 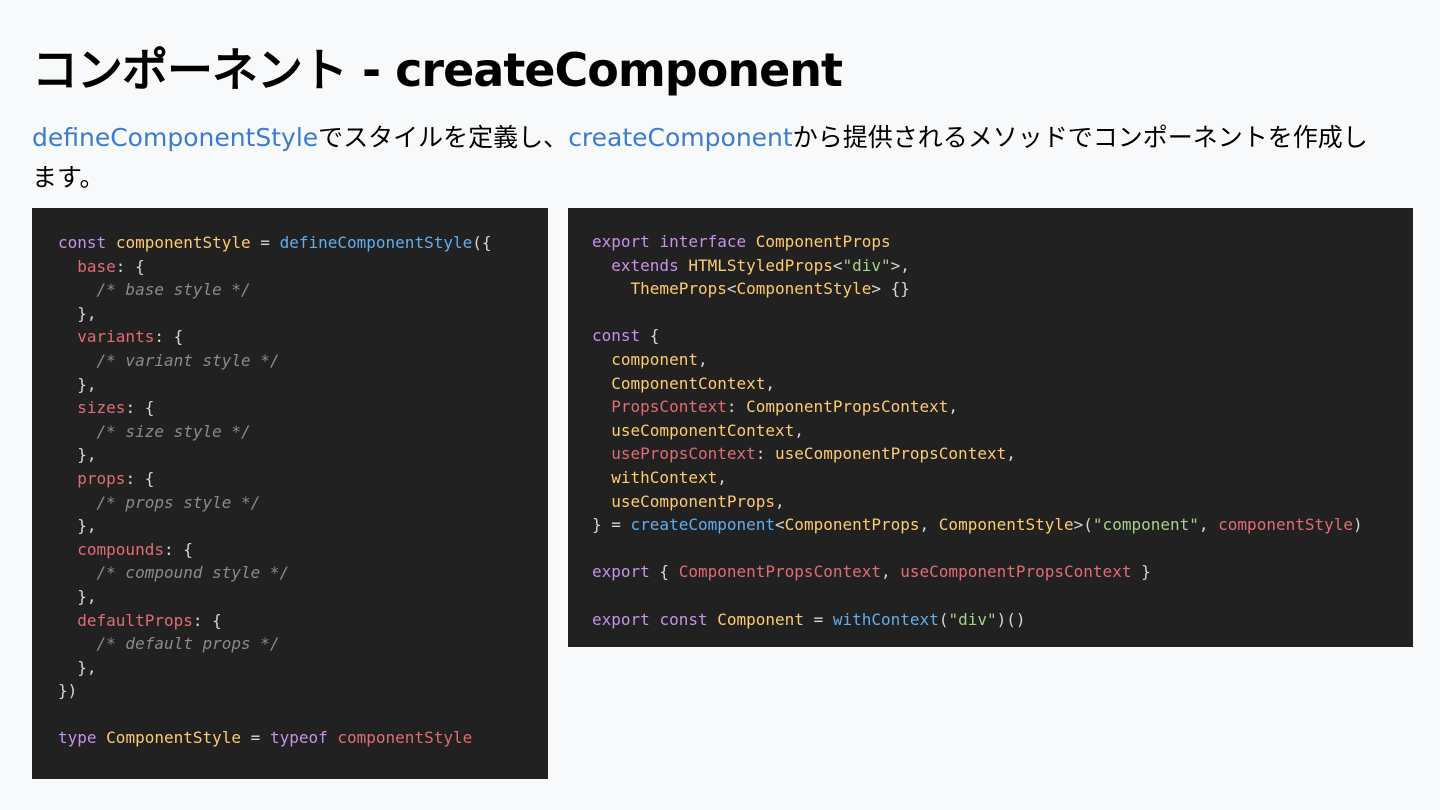 What do you see at coordinates (376, 242) in the screenshot?
I see `code-token: defineComponentStyle` at bounding box center [376, 242].